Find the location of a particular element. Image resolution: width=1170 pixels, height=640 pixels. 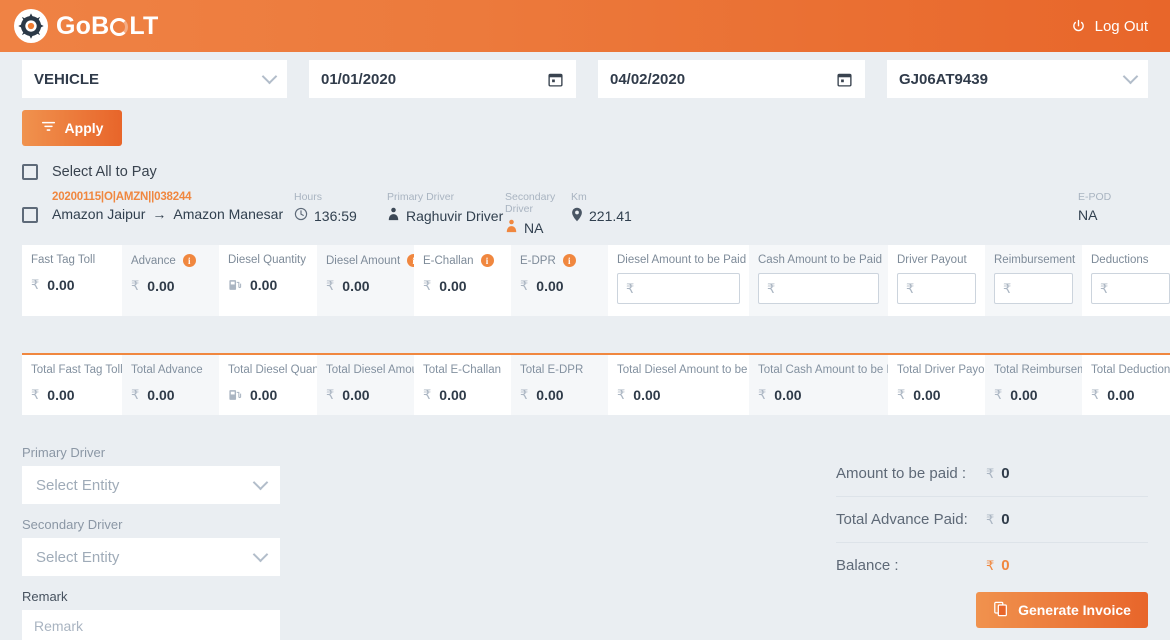

select-all-label: Select All to Pay is located at coordinates (104, 172).